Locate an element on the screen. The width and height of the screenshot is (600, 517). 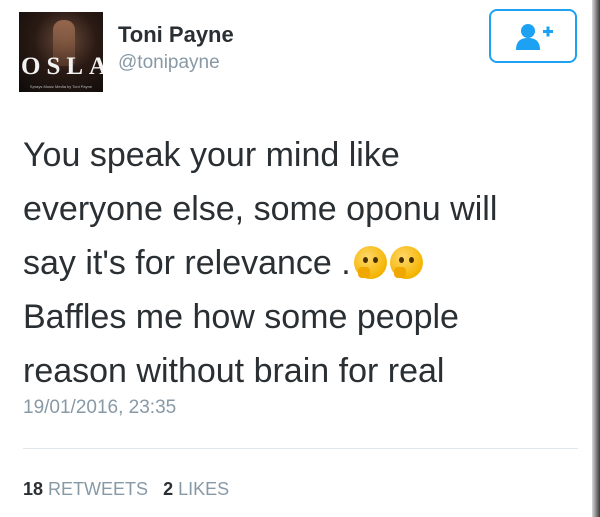
avatar-logo-text: OSLA is located at coordinates (62, 66).